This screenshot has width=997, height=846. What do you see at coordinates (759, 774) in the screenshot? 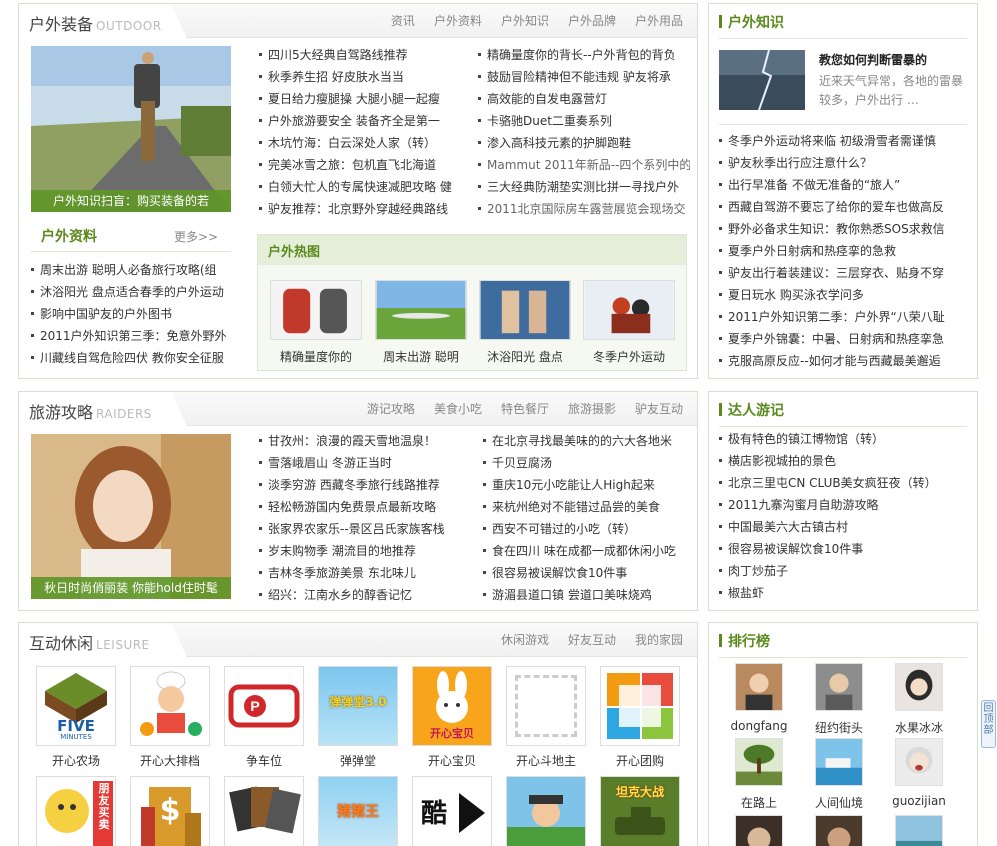
I see `ranking-user: 在路上` at bounding box center [759, 774].